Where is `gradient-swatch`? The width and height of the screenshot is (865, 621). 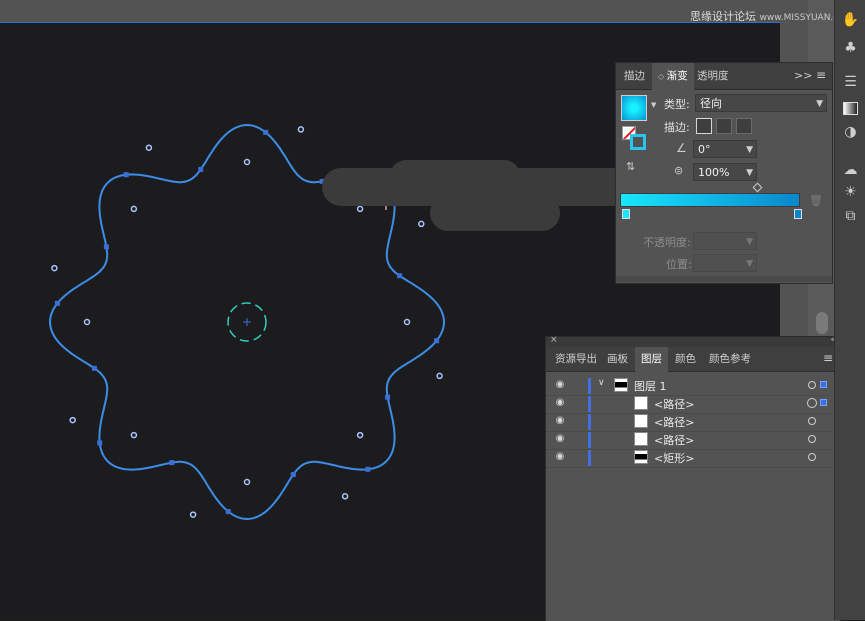 gradient-swatch is located at coordinates (634, 108).